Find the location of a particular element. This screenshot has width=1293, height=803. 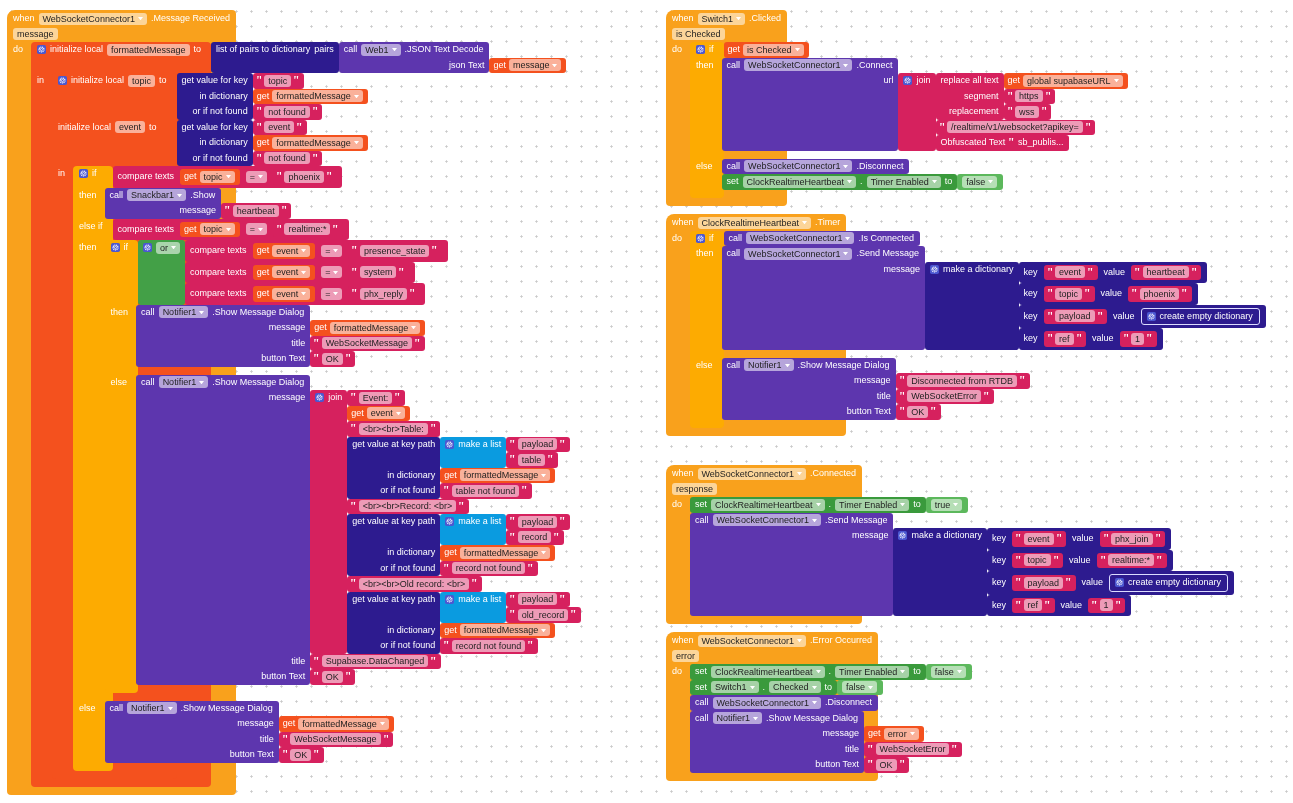

text-field: wss is located at coordinates (1027, 111).